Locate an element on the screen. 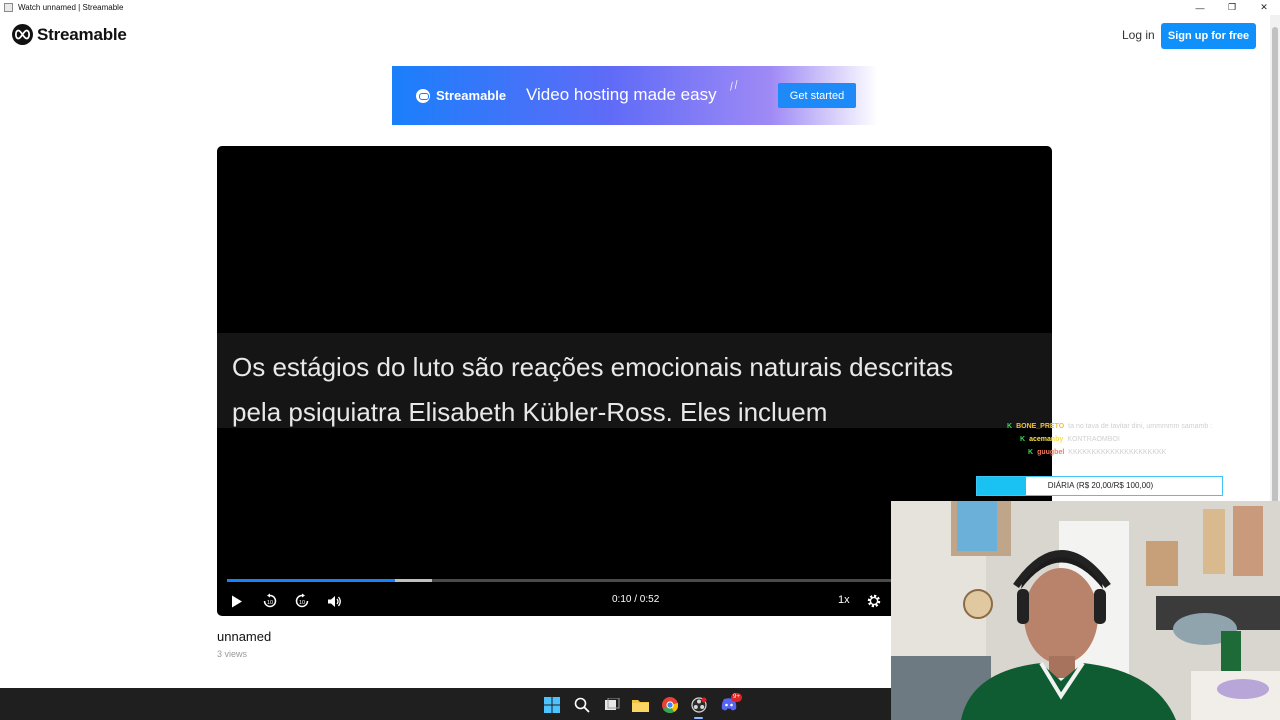  chat-username: BONE_PRETO is located at coordinates (1040, 426).